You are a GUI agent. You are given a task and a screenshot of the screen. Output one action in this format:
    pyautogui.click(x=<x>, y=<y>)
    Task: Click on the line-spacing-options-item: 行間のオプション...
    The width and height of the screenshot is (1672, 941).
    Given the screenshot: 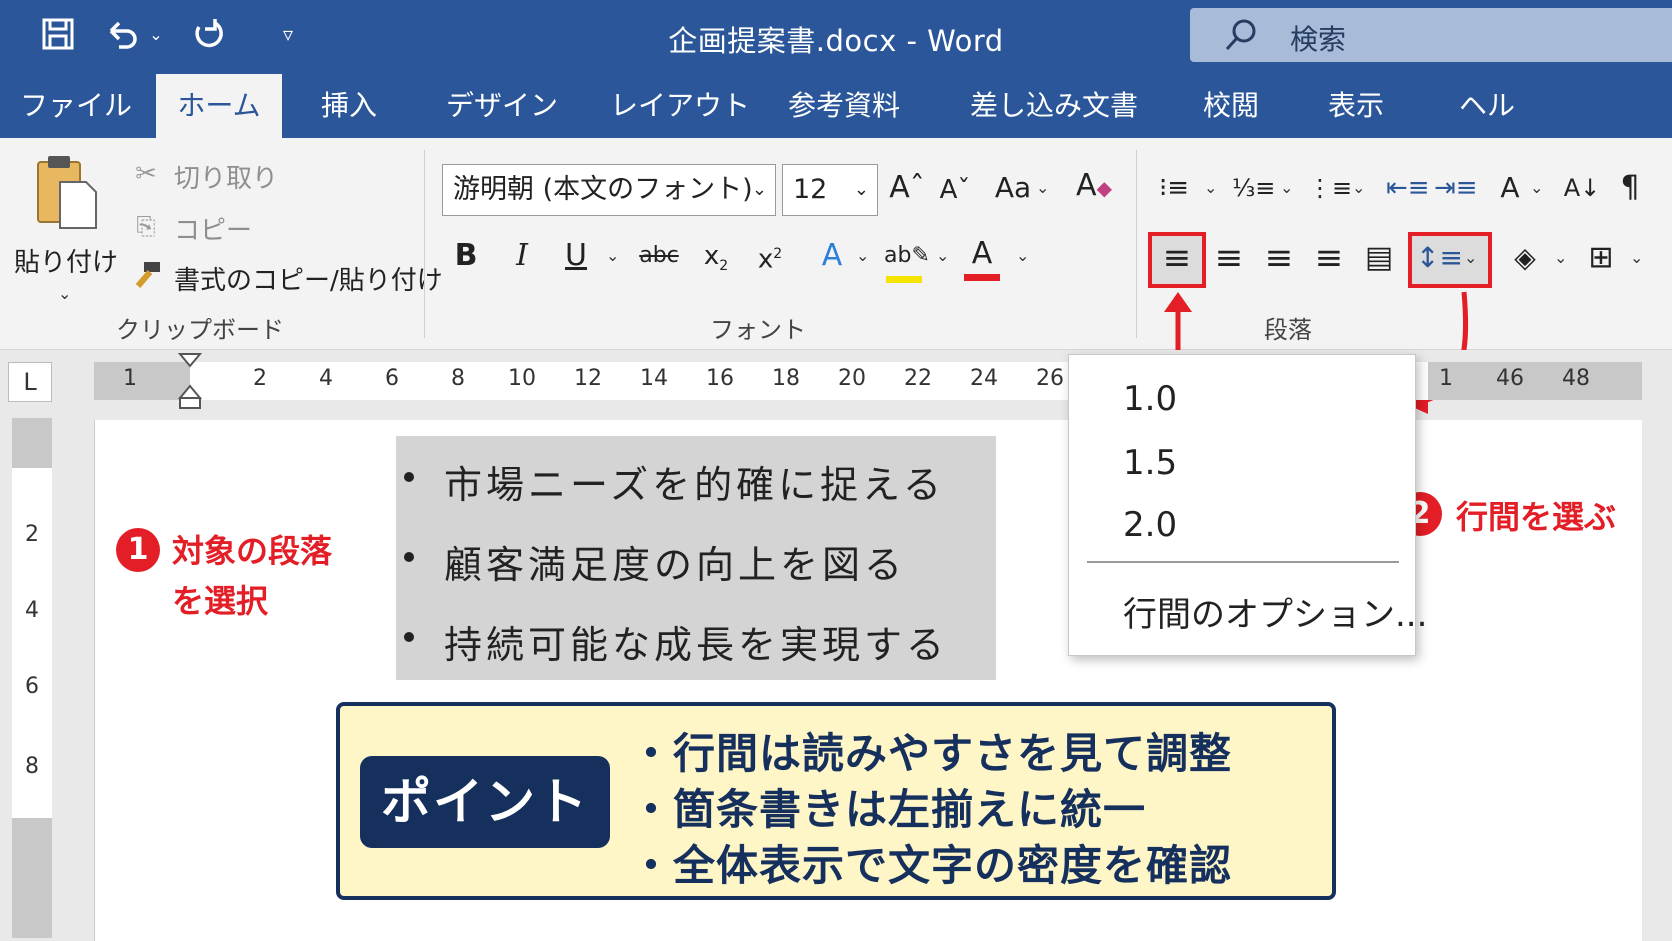 What is the action you would take?
    pyautogui.click(x=1275, y=611)
    